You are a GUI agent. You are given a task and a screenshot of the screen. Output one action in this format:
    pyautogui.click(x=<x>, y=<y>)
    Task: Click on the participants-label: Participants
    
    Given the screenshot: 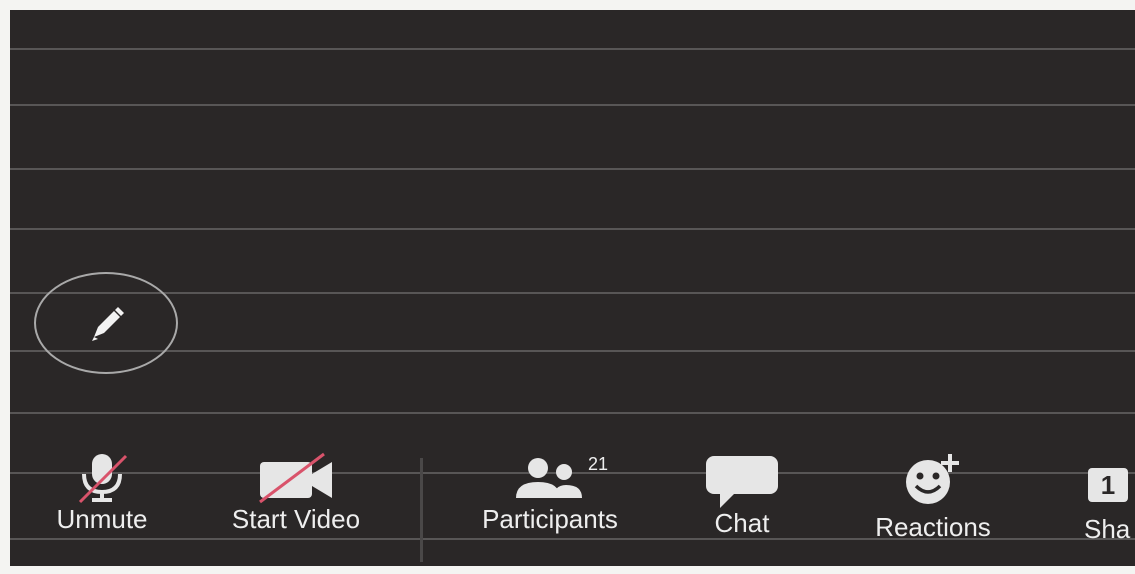 What is the action you would take?
    pyautogui.click(x=550, y=519)
    